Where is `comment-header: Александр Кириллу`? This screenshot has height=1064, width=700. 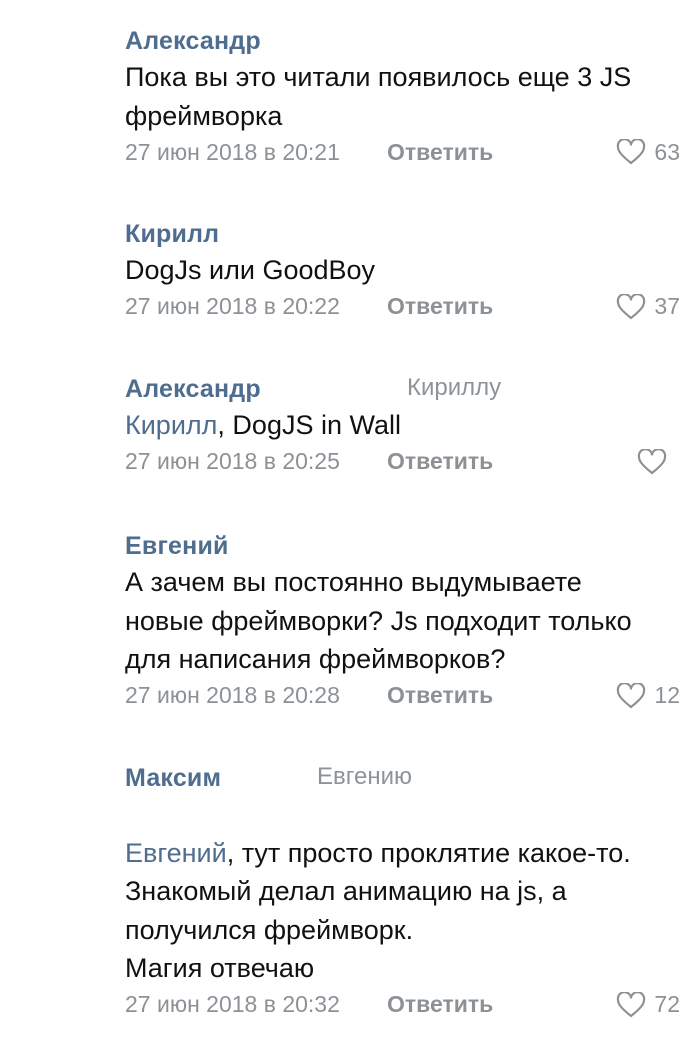
comment-header: Александр Кириллу is located at coordinates (402, 389).